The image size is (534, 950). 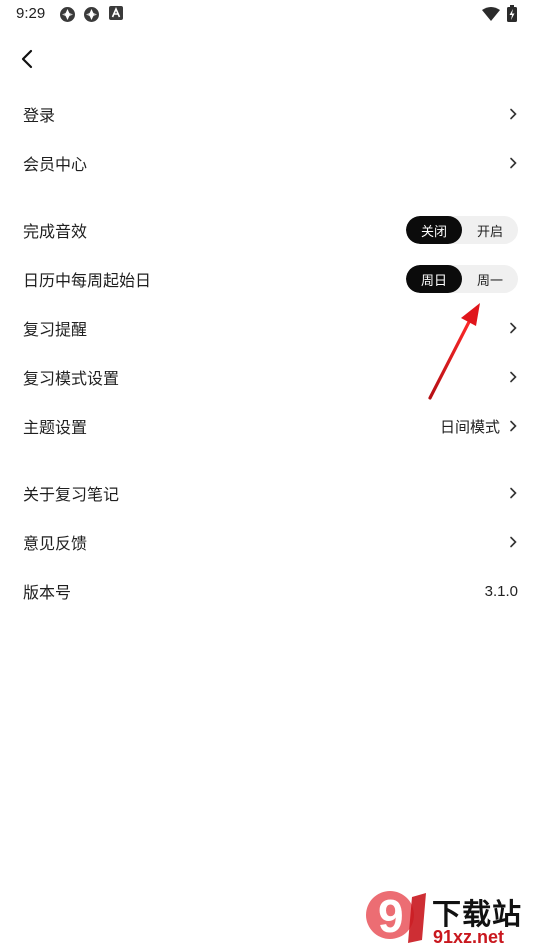 What do you see at coordinates (71, 494) in the screenshot?
I see `about-label: 关于复习笔记` at bounding box center [71, 494].